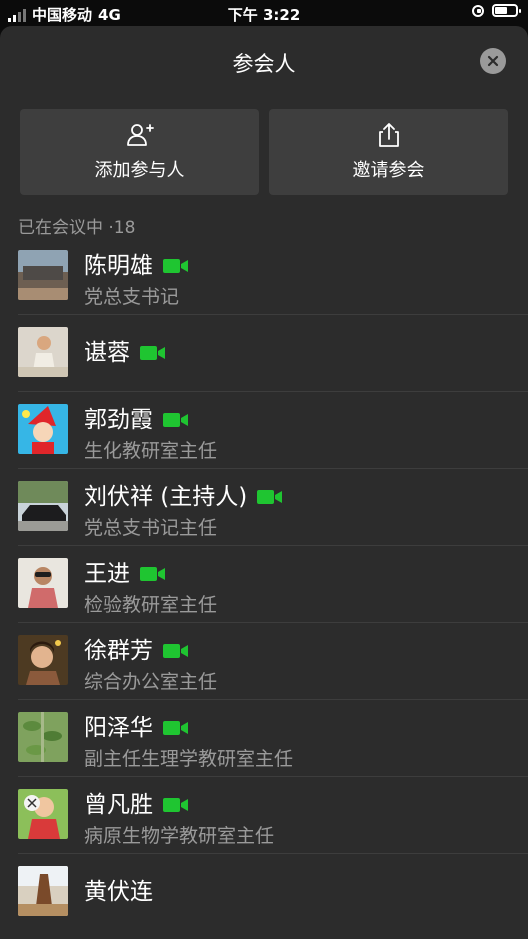 The image size is (528, 939). What do you see at coordinates (151, 682) in the screenshot?
I see `participant-role: 综合办公室主任` at bounding box center [151, 682].